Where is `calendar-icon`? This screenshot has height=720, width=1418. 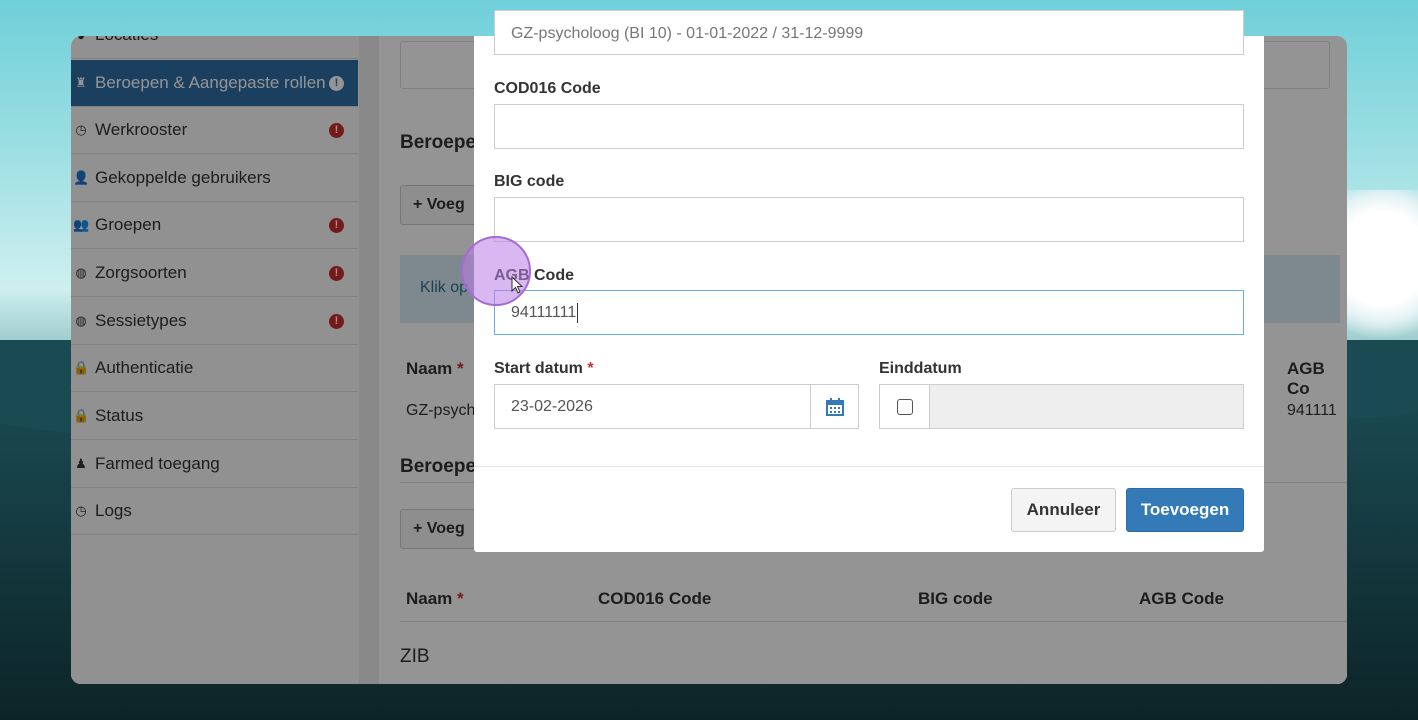 calendar-icon is located at coordinates (834, 406).